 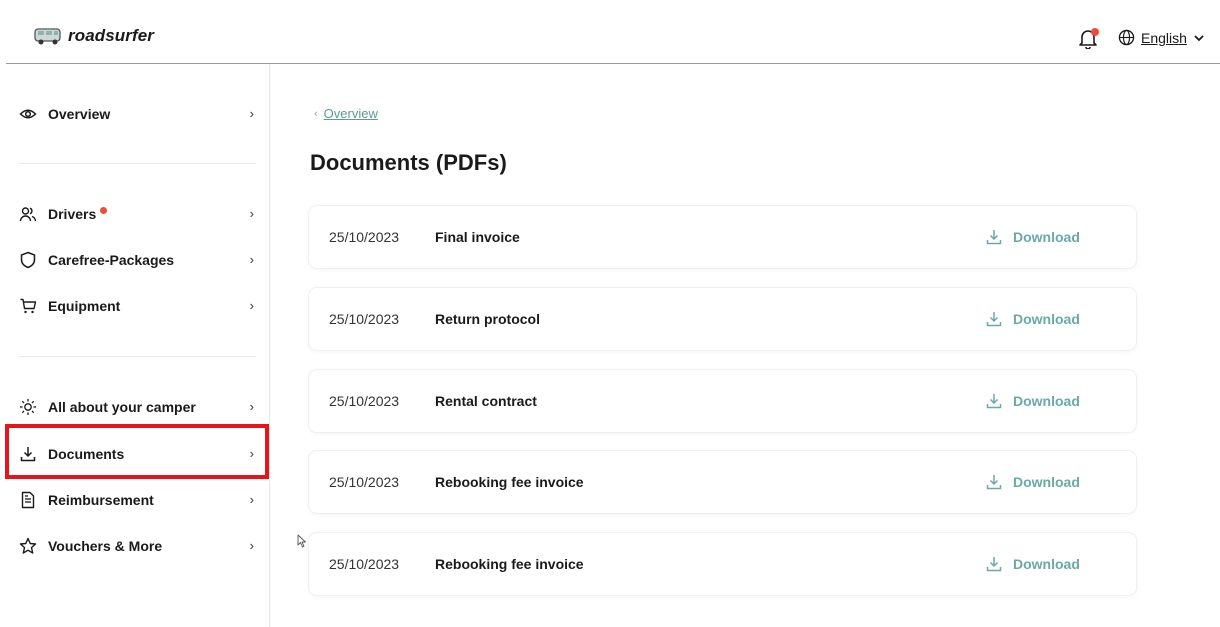 I want to click on document-name: Rental contract, so click(x=486, y=401).